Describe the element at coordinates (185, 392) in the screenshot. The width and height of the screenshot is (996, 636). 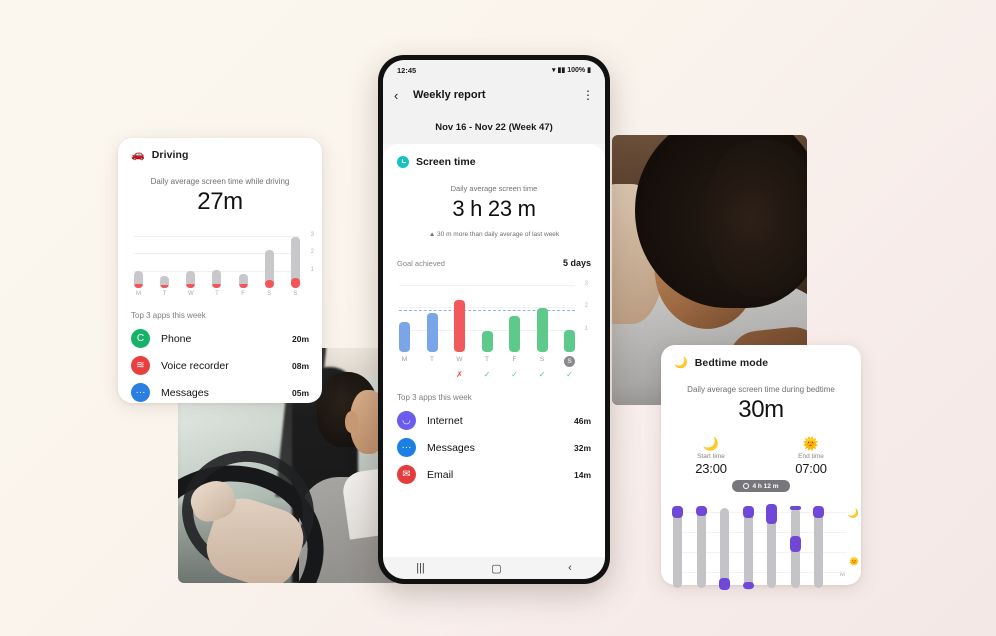
I see `app-name: Messages` at that location.